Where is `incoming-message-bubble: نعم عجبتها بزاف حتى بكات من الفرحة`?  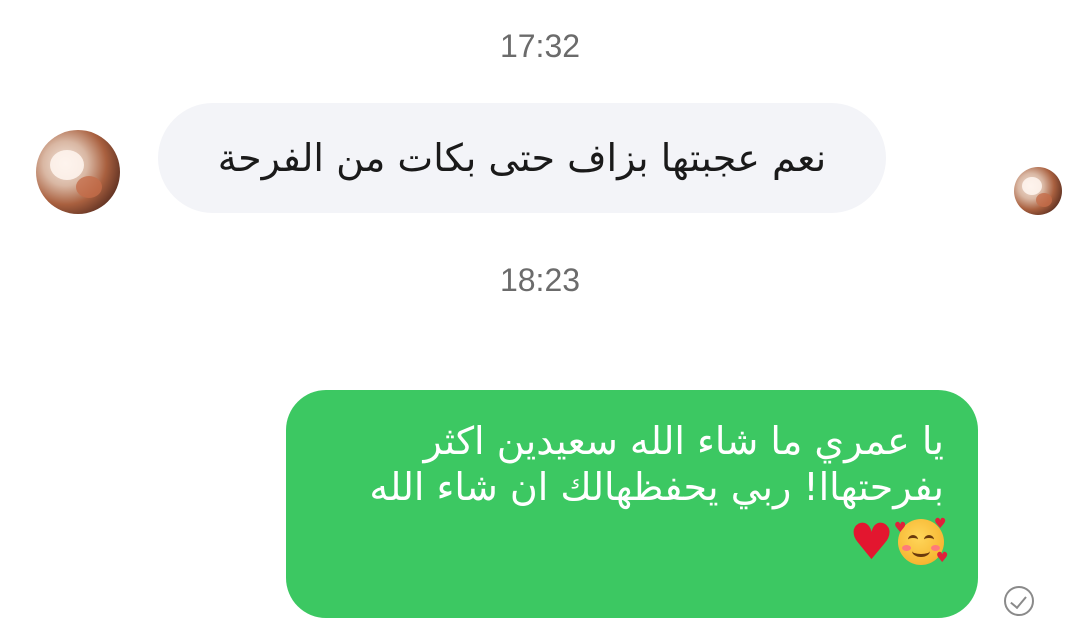 incoming-message-bubble: نعم عجبتها بزاف حتى بكات من الفرحة is located at coordinates (522, 158).